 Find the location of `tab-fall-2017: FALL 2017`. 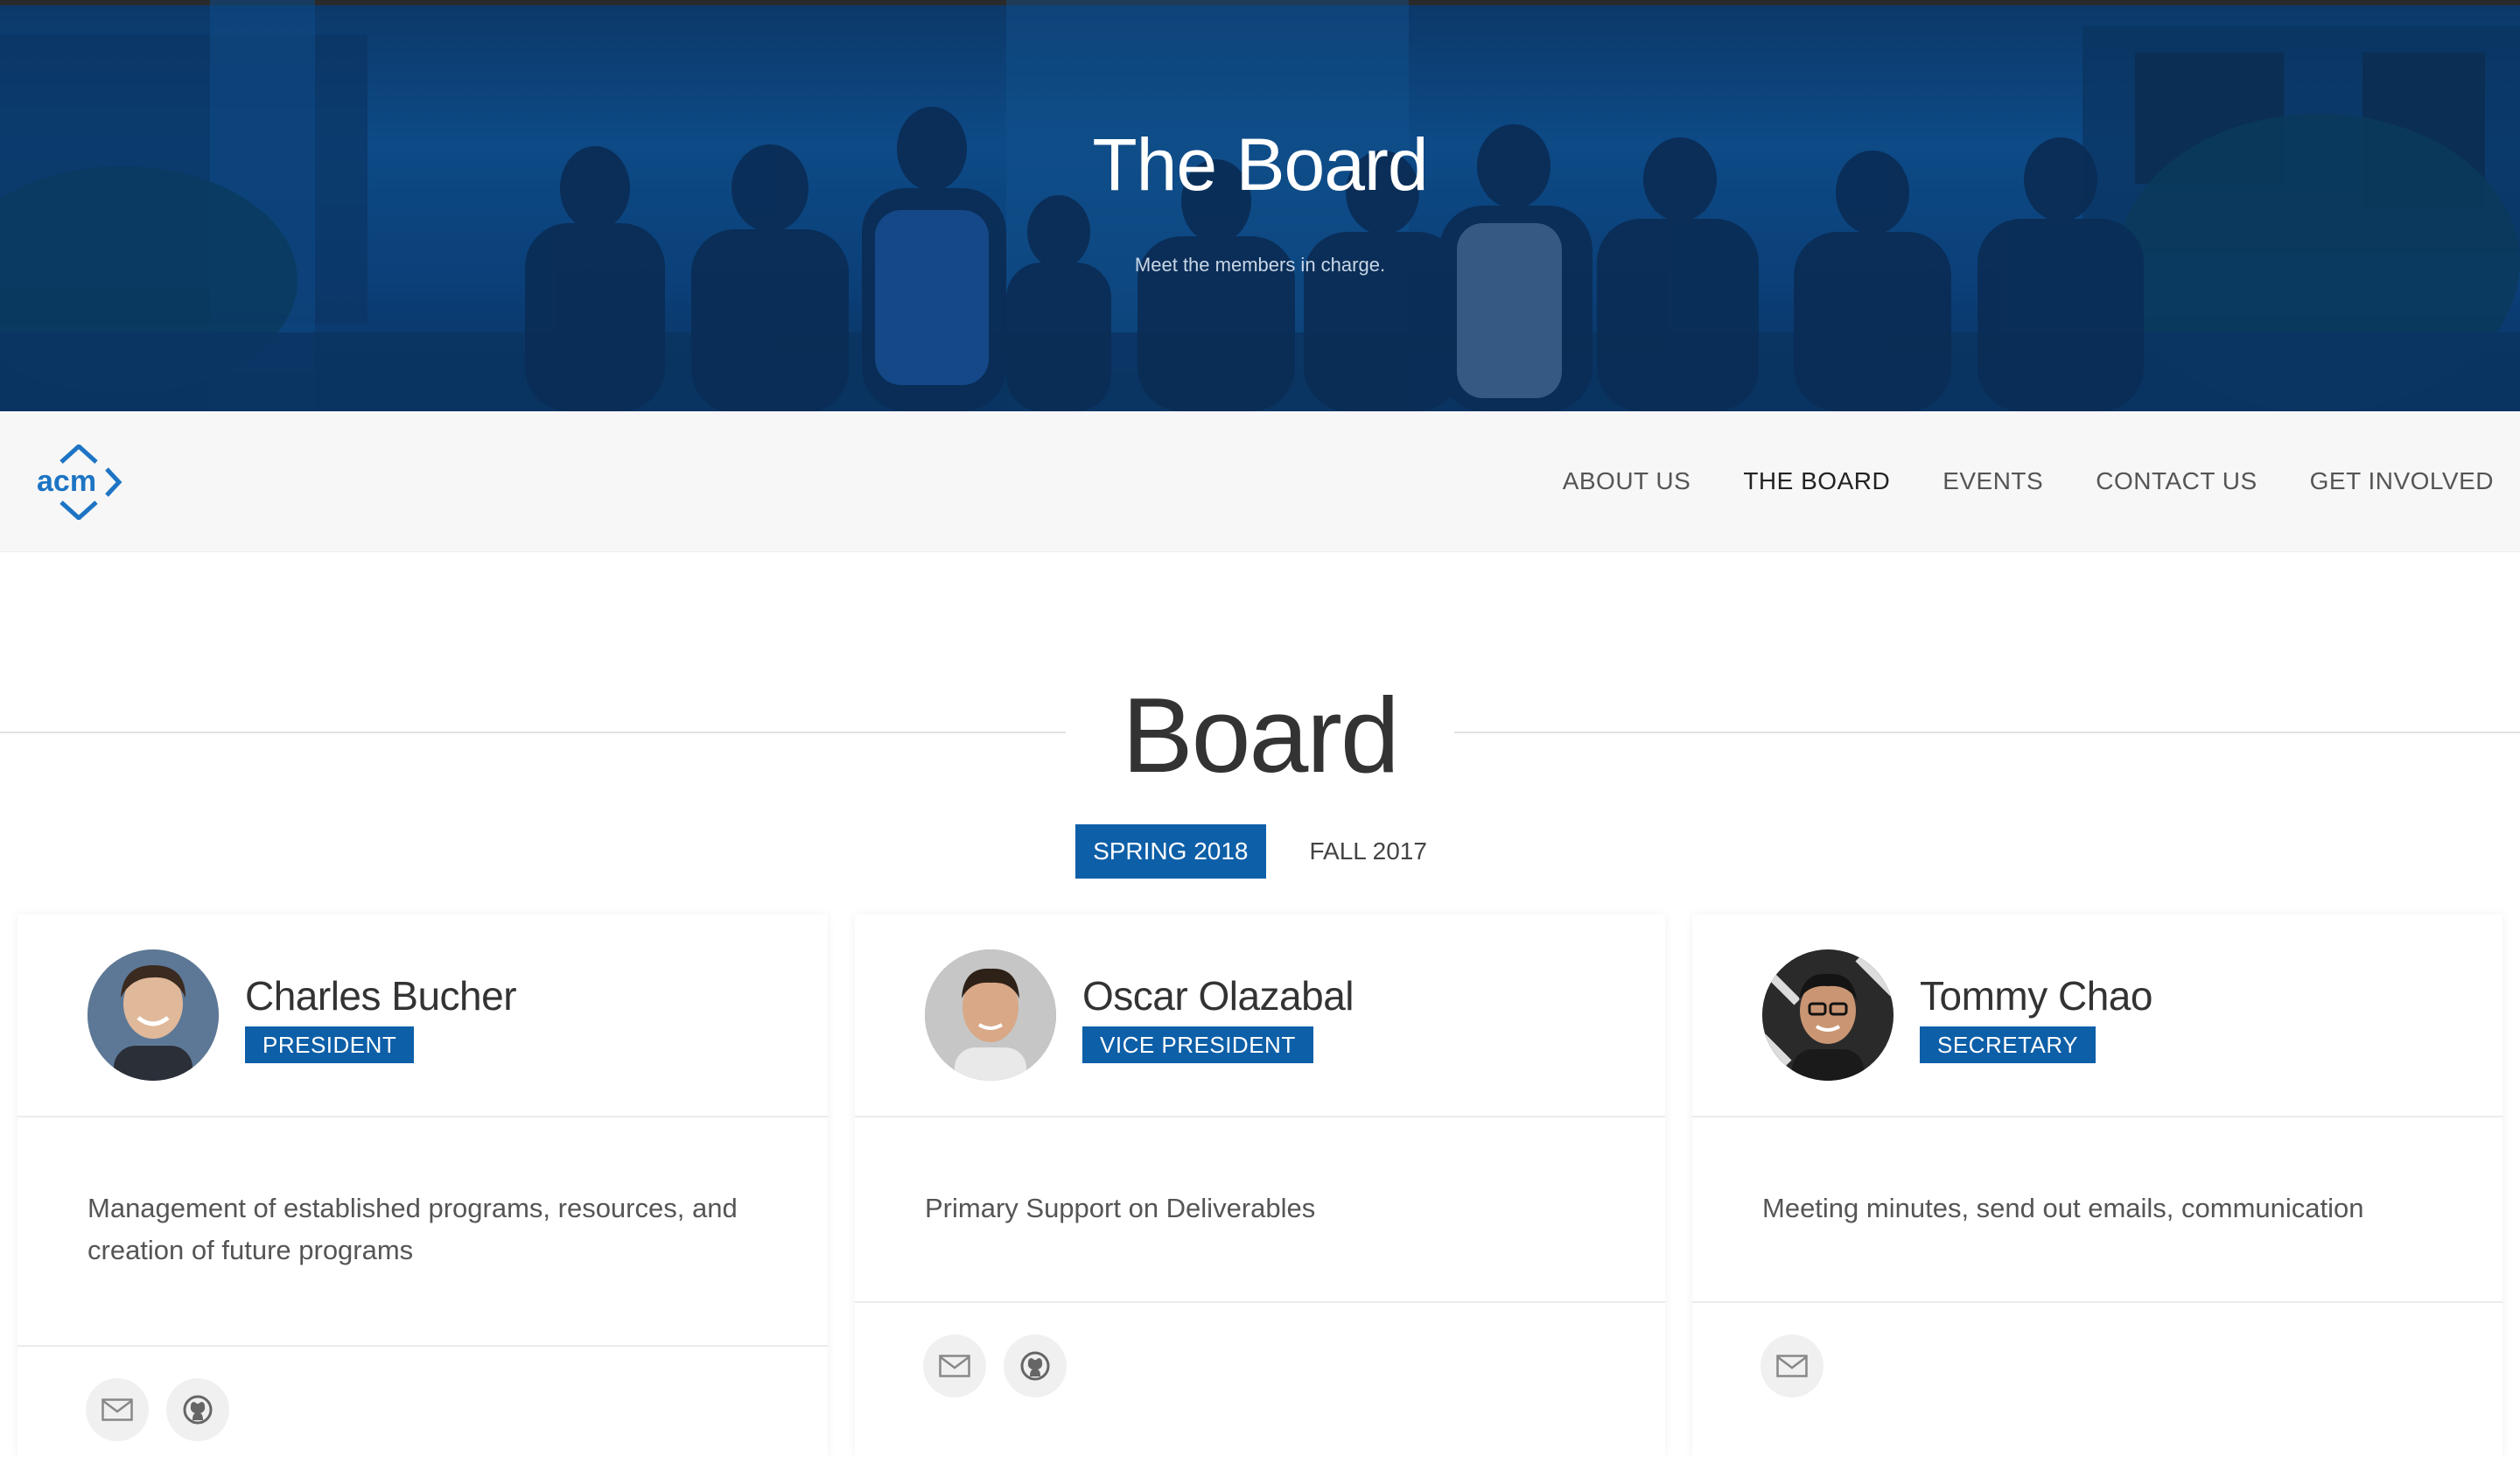

tab-fall-2017: FALL 2017 is located at coordinates (1368, 852).